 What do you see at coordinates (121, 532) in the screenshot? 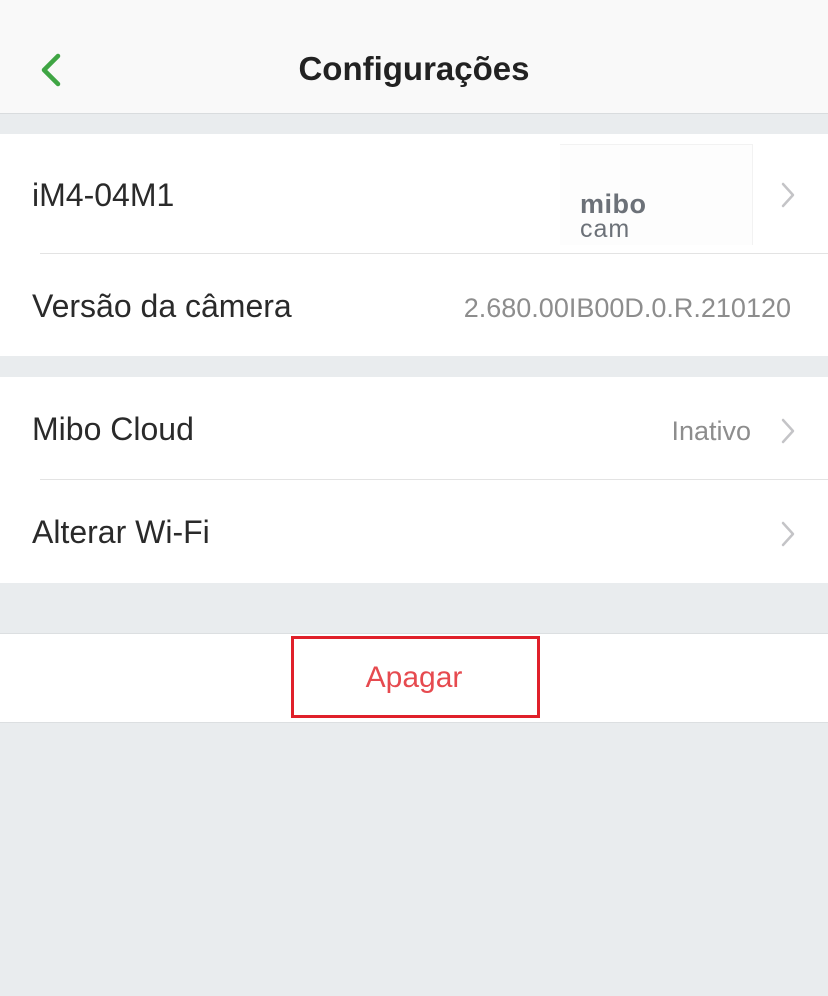
I see `change-wifi-label: Alterar Wi-Fi` at bounding box center [121, 532].